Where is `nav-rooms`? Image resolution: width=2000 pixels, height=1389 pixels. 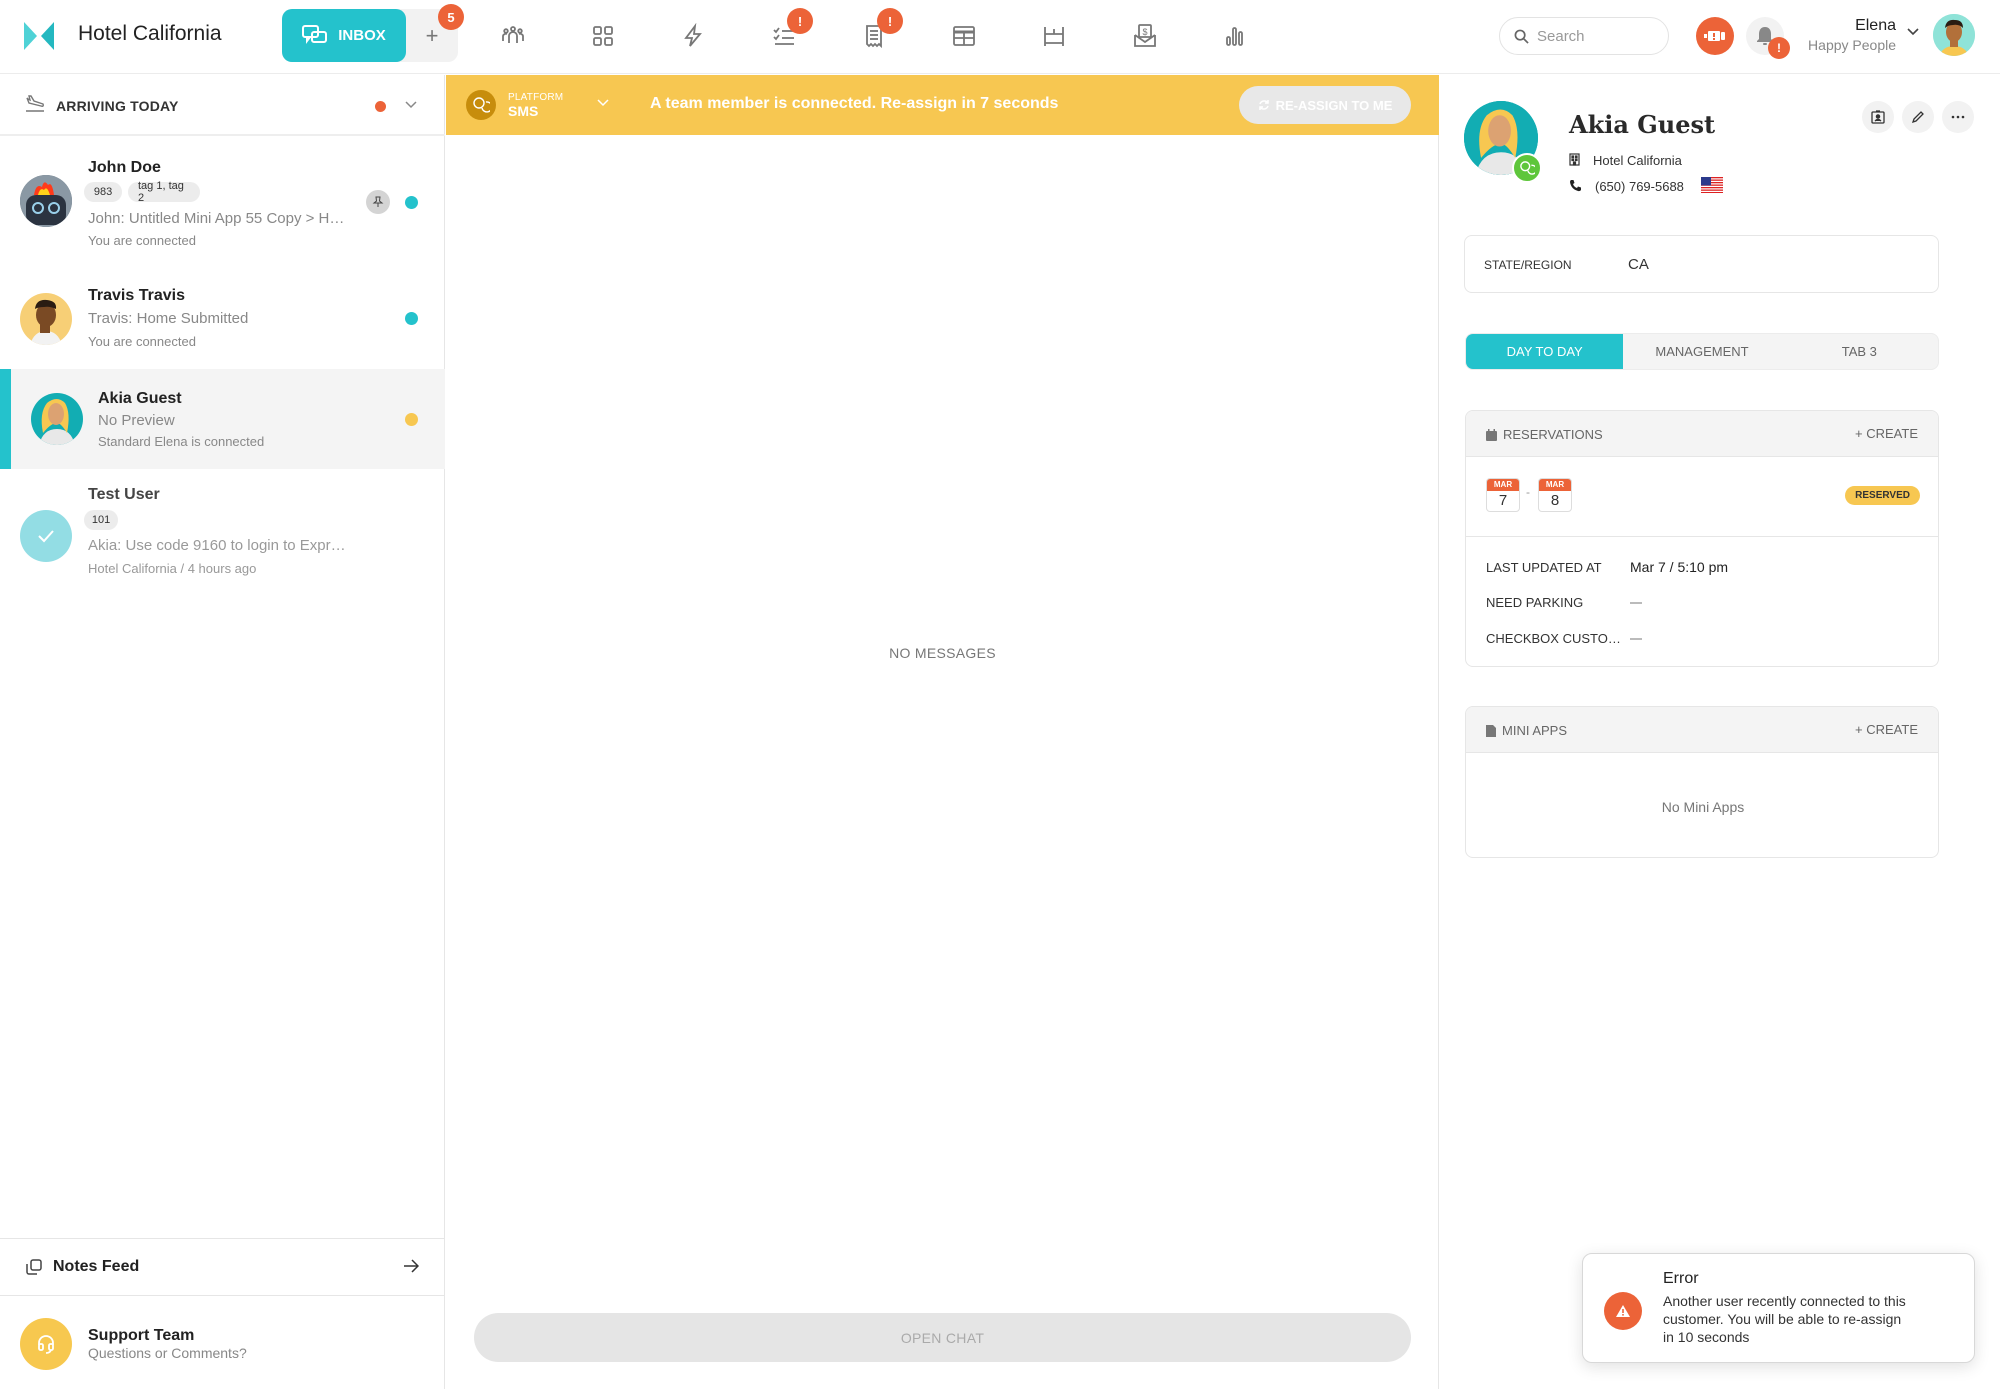
nav-rooms is located at coordinates (1054, 36).